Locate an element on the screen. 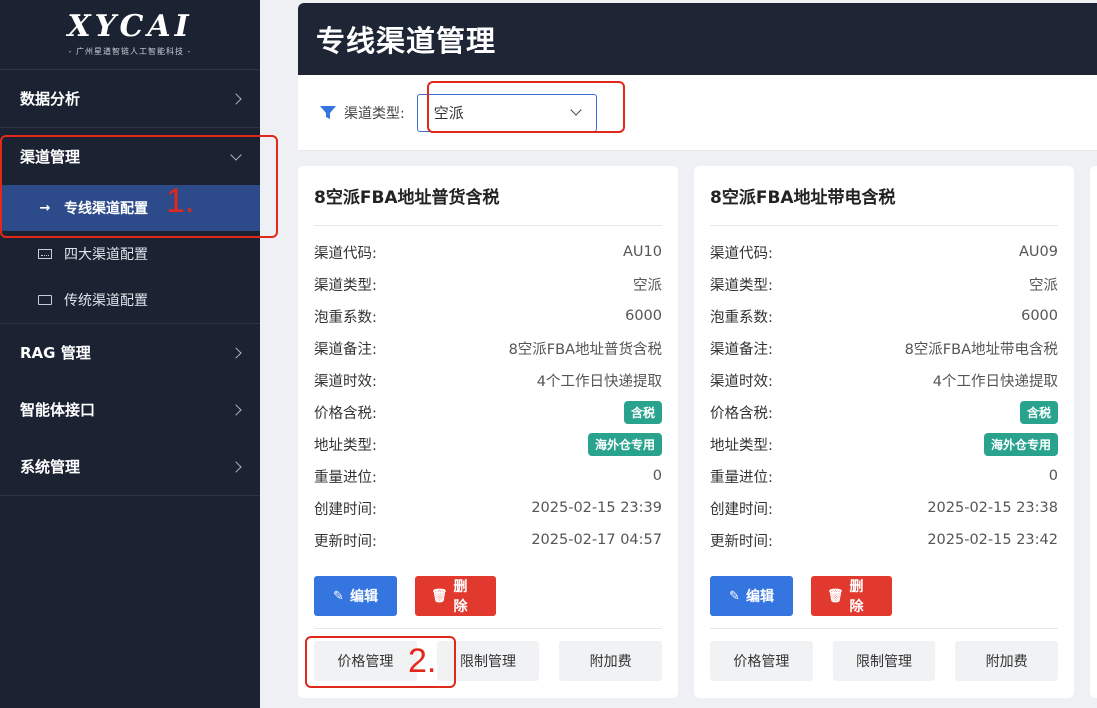  sidebar-item-label: 专线渠道配置 is located at coordinates (106, 209).